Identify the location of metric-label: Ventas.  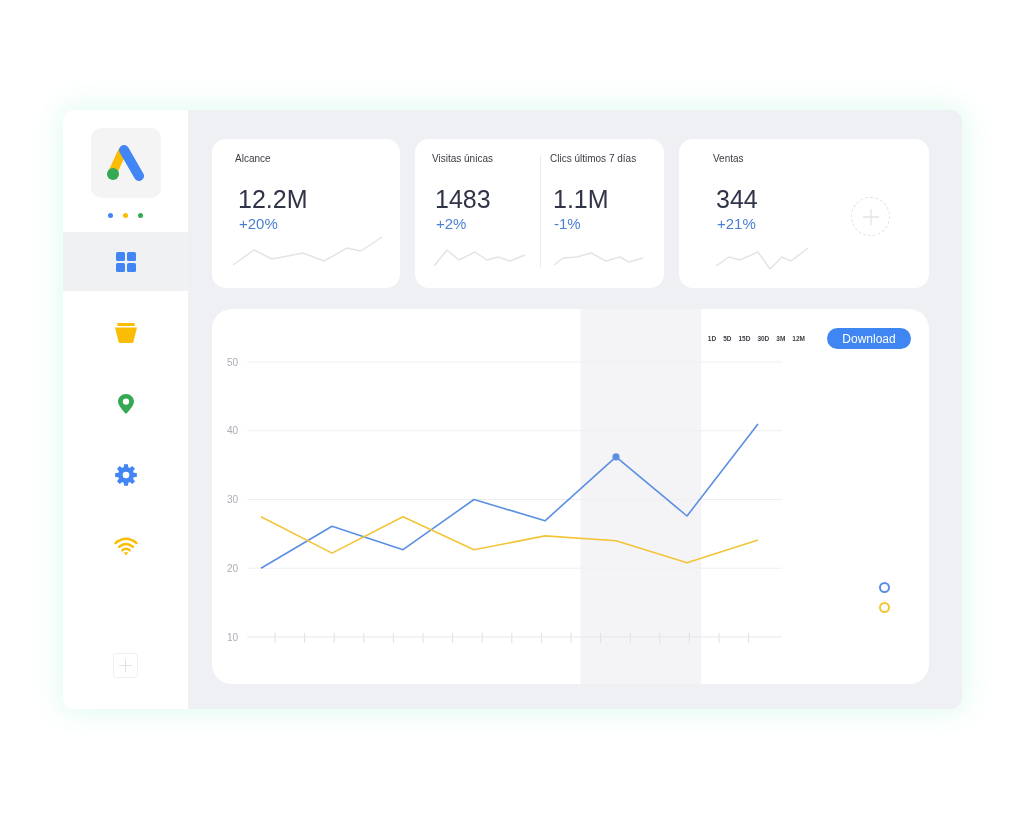
(728, 159).